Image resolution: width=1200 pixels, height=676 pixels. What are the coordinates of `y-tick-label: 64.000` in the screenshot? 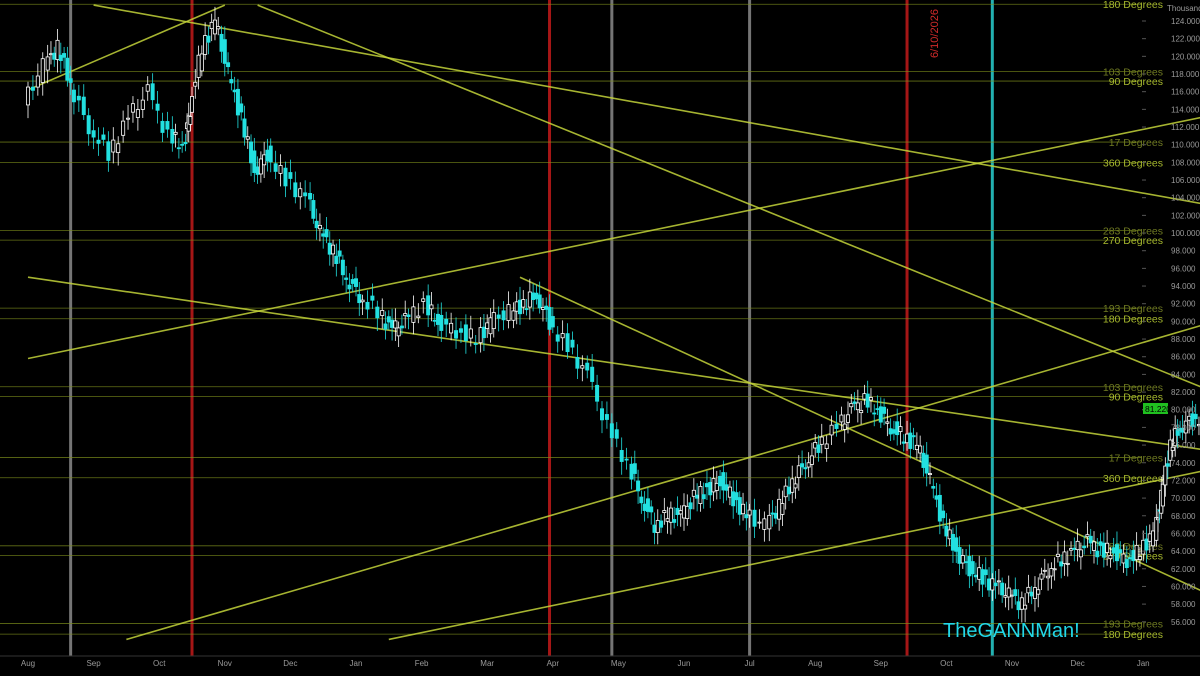 It's located at (1183, 551).